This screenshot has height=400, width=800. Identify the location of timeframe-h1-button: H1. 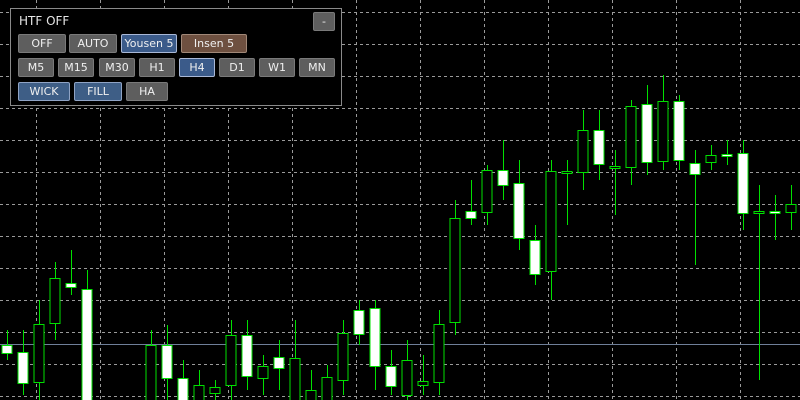
(157, 67).